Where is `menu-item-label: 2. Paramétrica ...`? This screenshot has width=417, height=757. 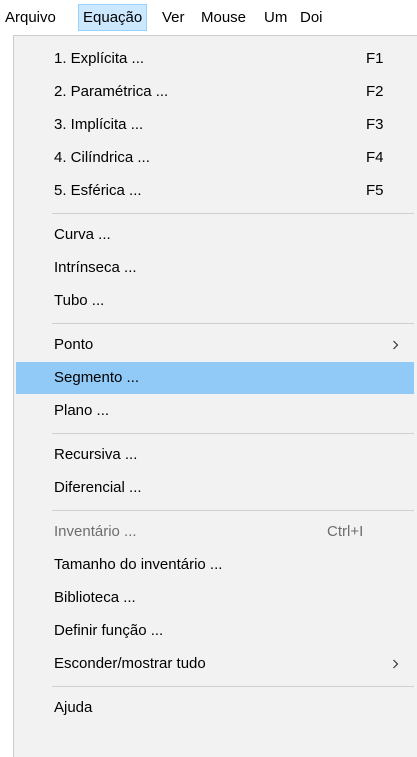 menu-item-label: 2. Paramétrica ... is located at coordinates (111, 91).